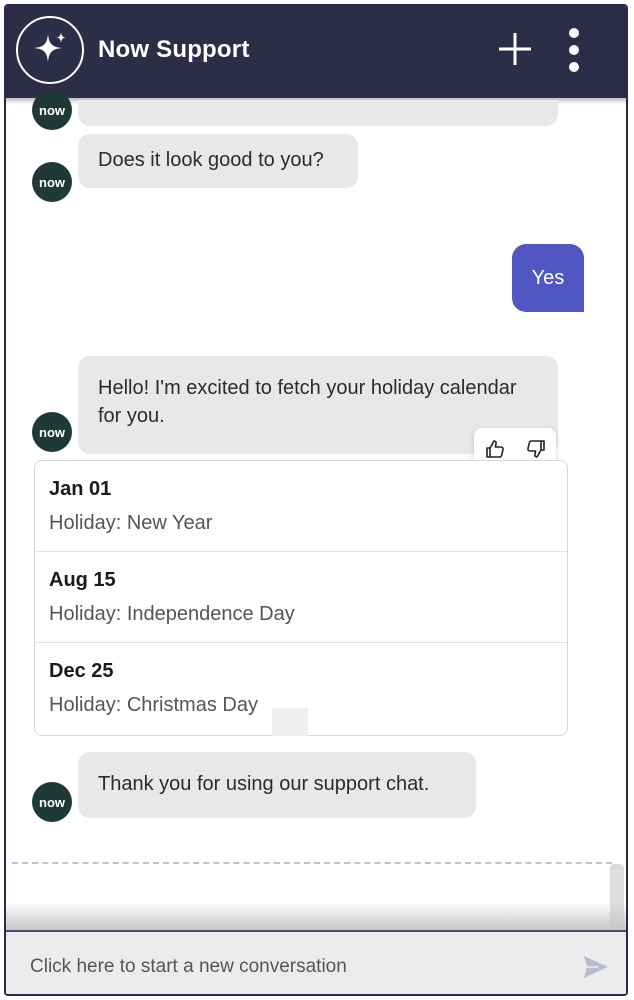 This screenshot has height=1000, width=634. Describe the element at coordinates (301, 506) in the screenshot. I see `holiday-row: Jan 01 Holiday: New Year` at that location.